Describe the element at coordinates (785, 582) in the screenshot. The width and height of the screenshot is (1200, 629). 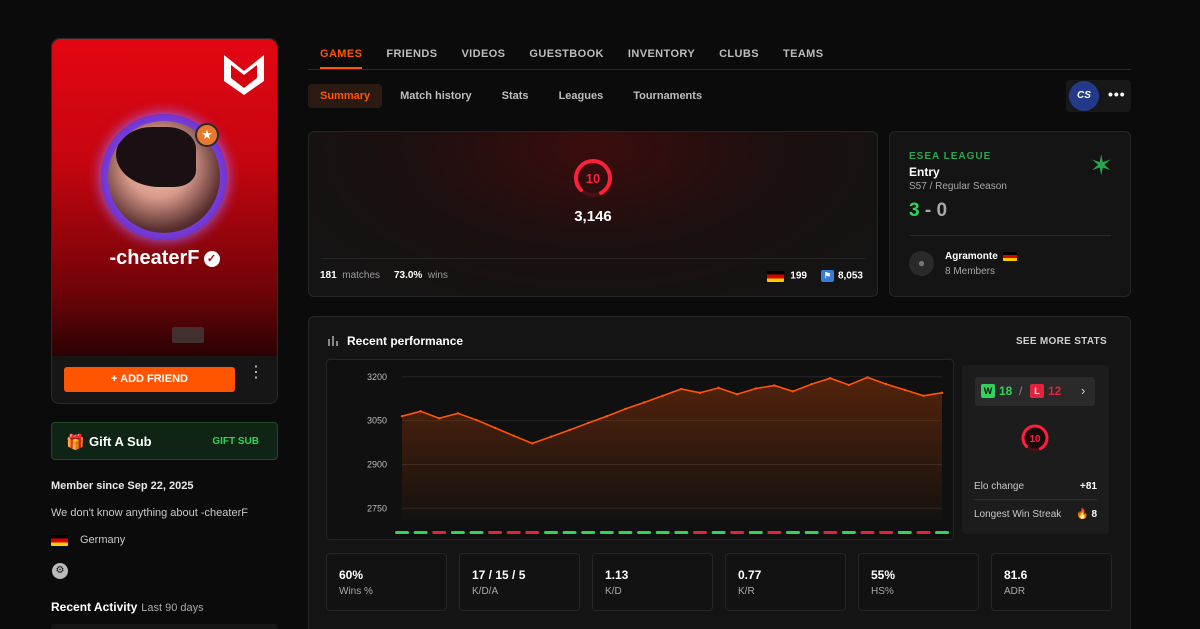
I see `stat-tile-kr: 0.77 K/R` at that location.